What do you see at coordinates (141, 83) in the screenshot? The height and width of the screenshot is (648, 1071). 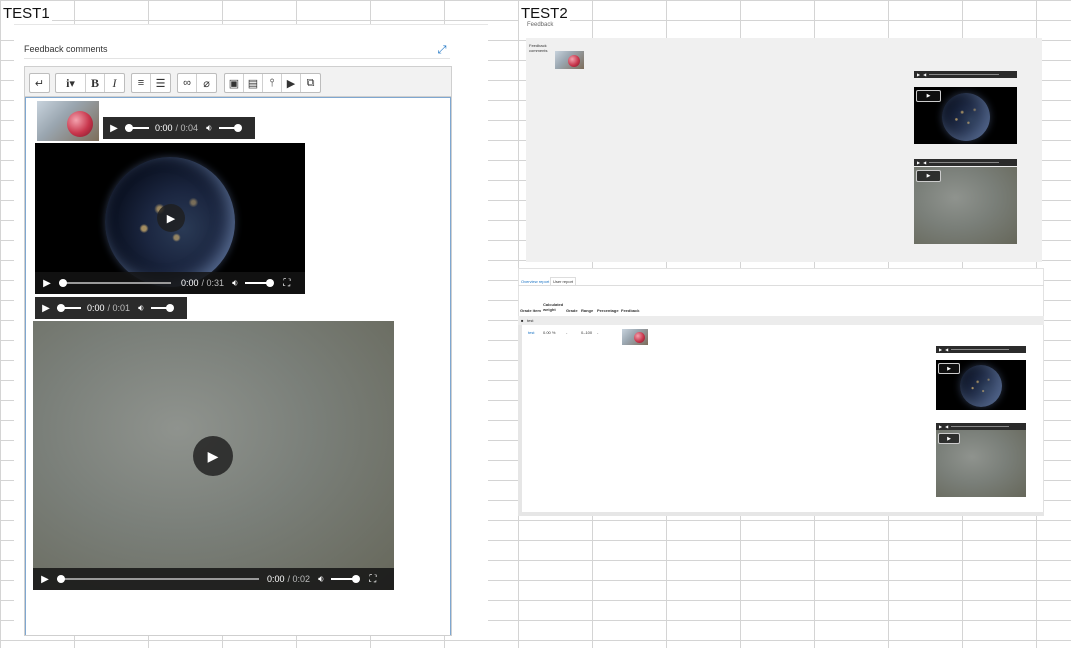 I see `unordered-list-icon: ≡` at bounding box center [141, 83].